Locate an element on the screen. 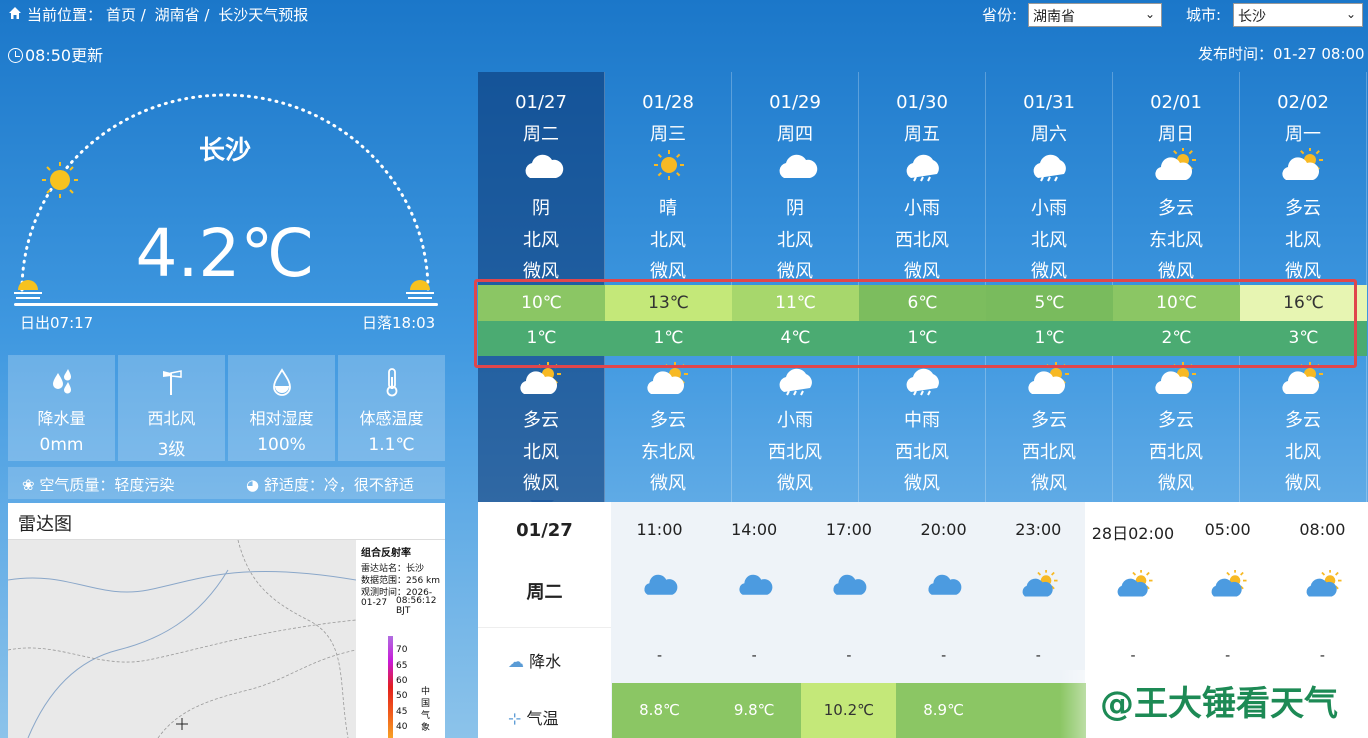  hour-time: 23:00 is located at coordinates (1038, 529).